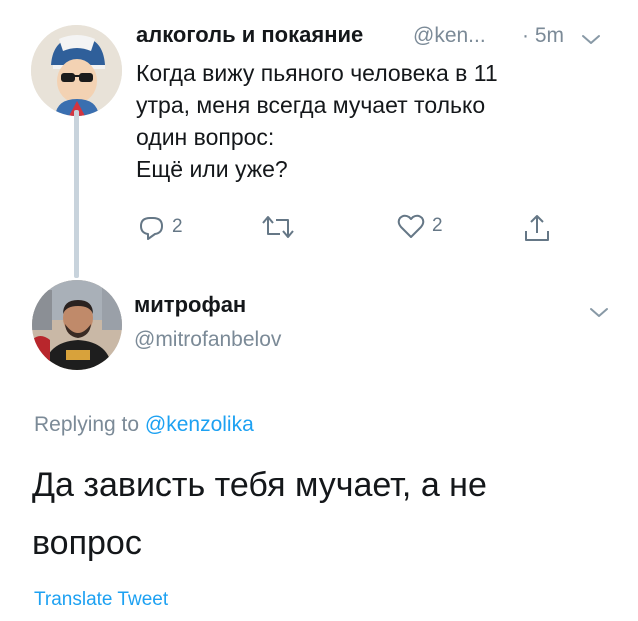 This screenshot has height=621, width=638. Describe the element at coordinates (76, 194) in the screenshot. I see `thread-line` at that location.